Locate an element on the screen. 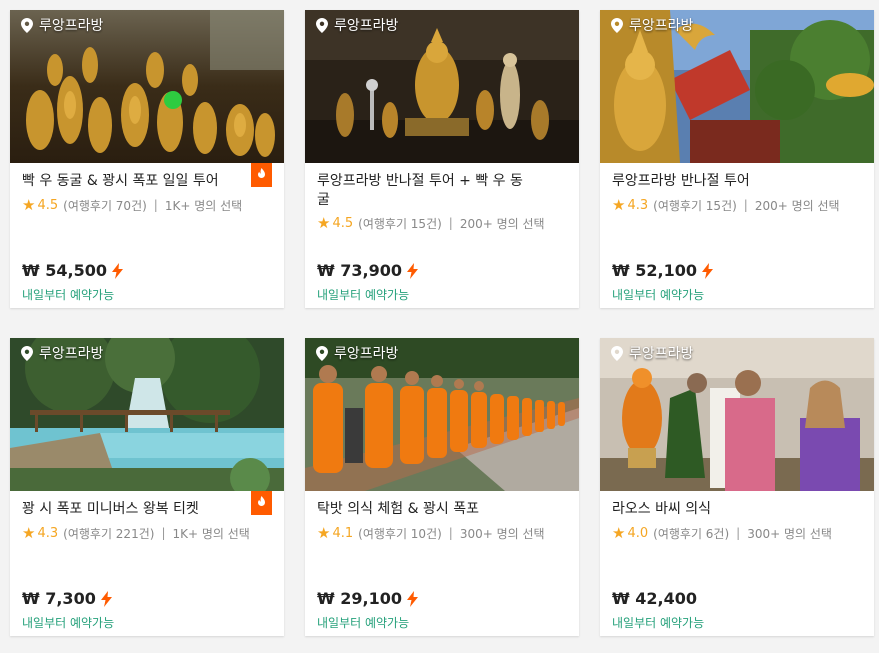  rating-value: 4.1 is located at coordinates (343, 533).